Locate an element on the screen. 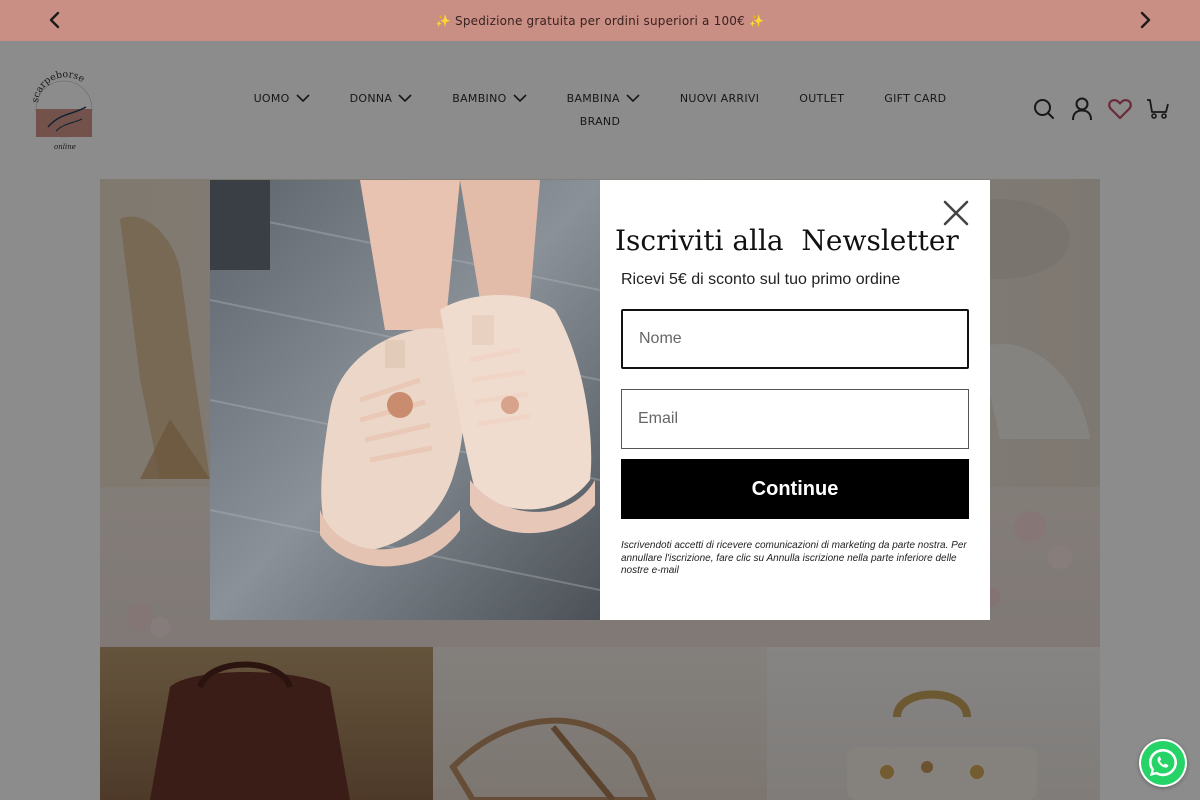 The height and width of the screenshot is (800, 1200). name-field is located at coordinates (795, 339).